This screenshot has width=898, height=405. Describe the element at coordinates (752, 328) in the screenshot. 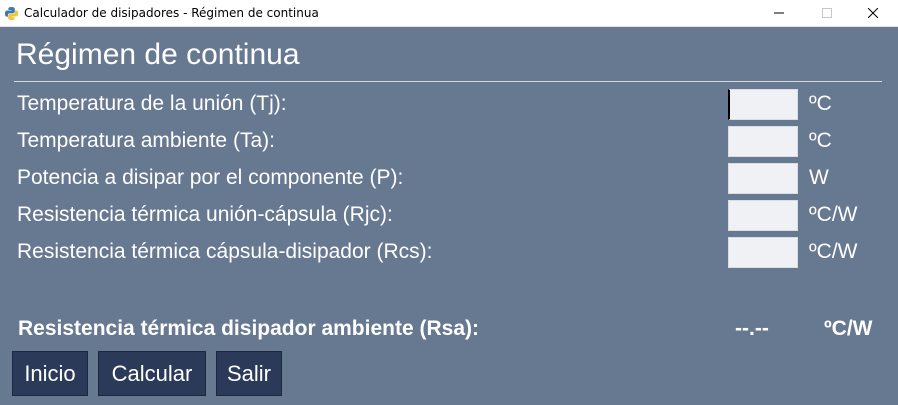

I see `rsa-value: --.--` at that location.